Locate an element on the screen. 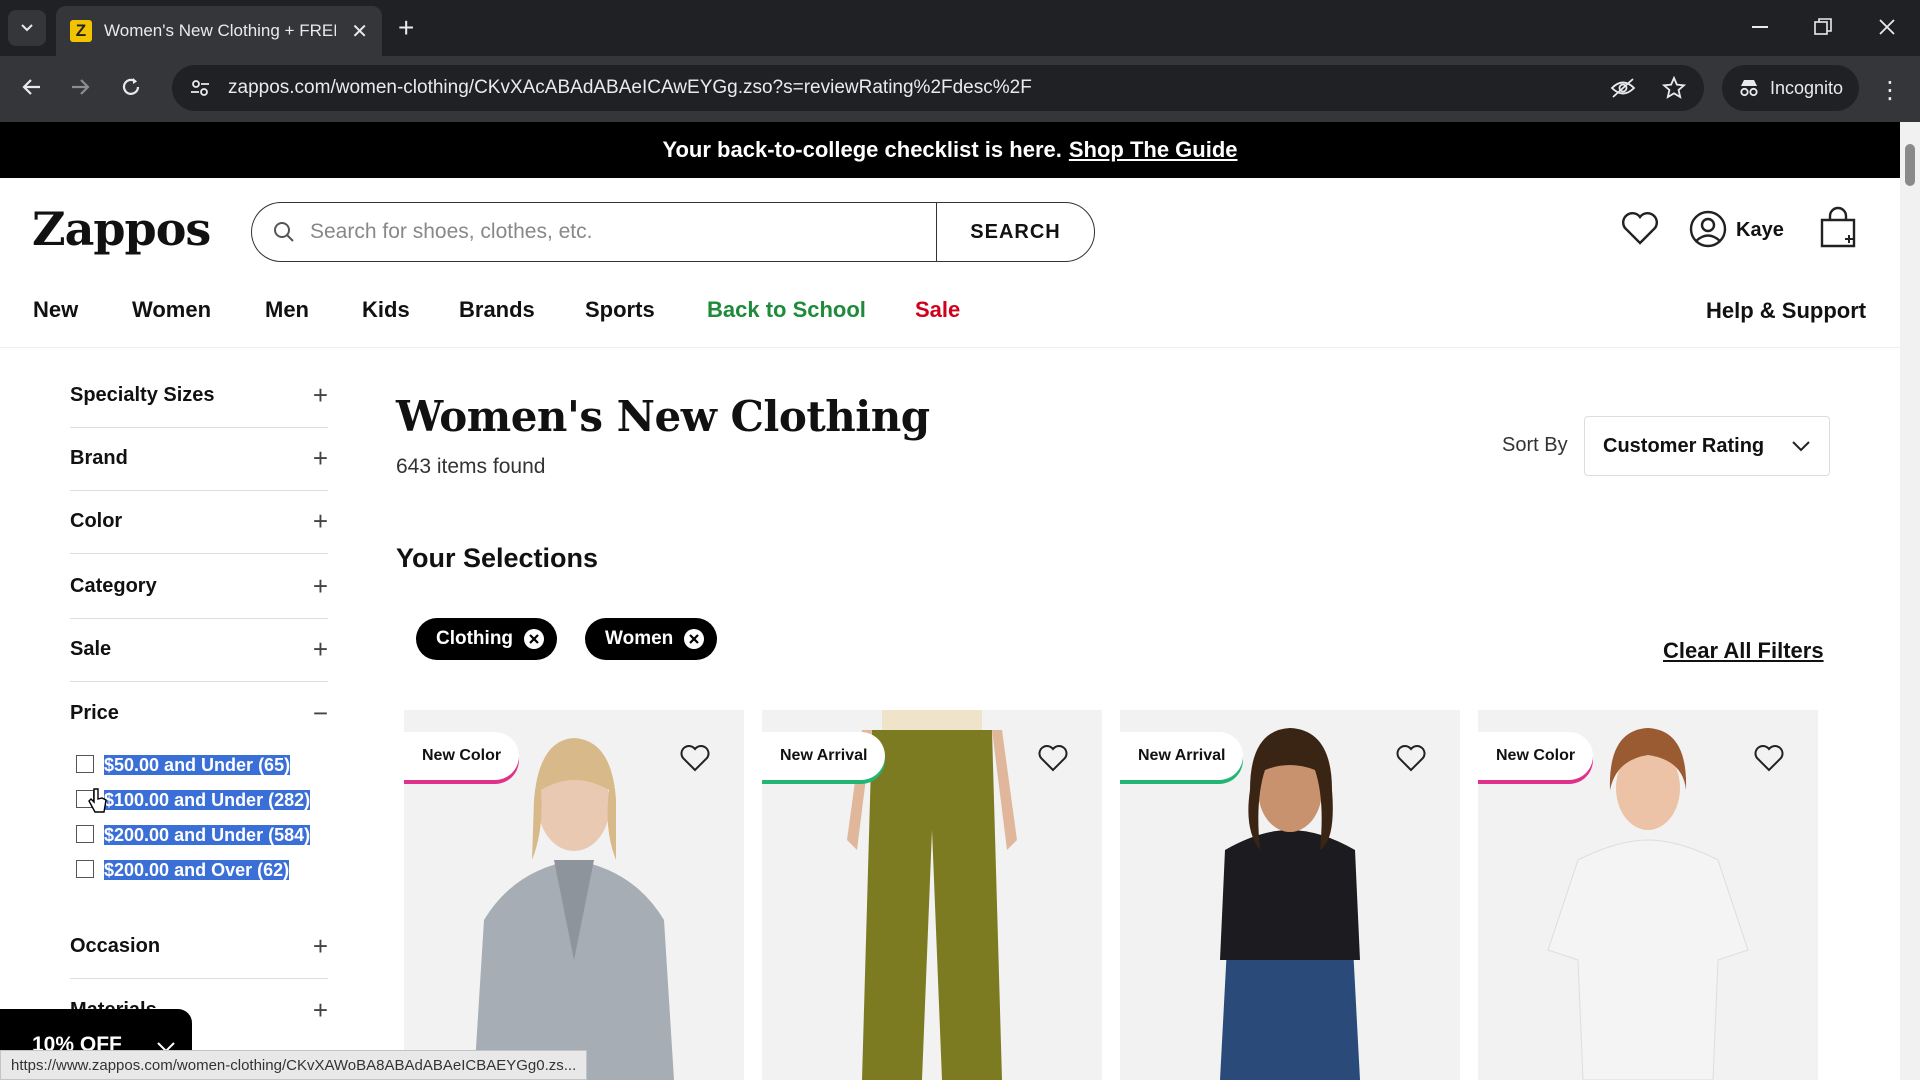 The width and height of the screenshot is (1920, 1080). promo-link: Shop The Guide is located at coordinates (1153, 150).